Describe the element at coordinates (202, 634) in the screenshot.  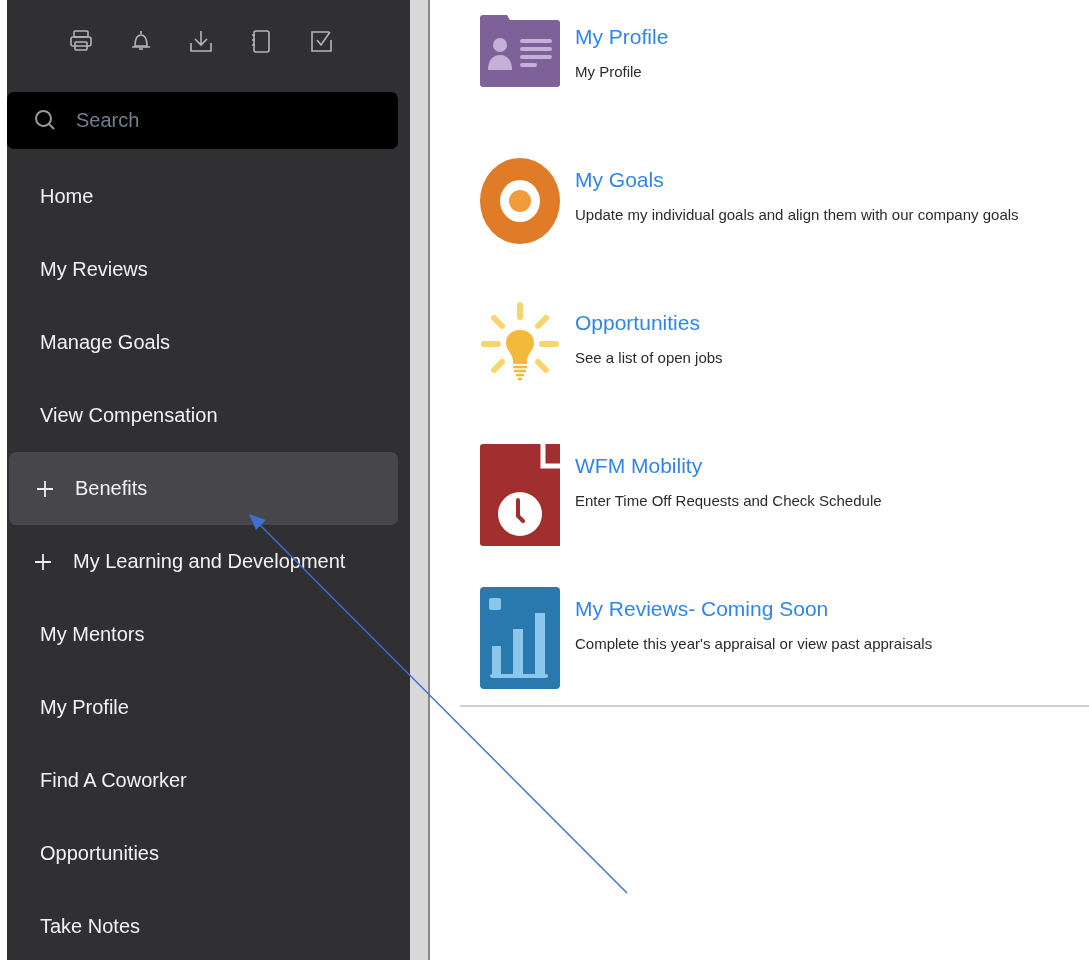
I see `sidebar-item: My Mentors` at that location.